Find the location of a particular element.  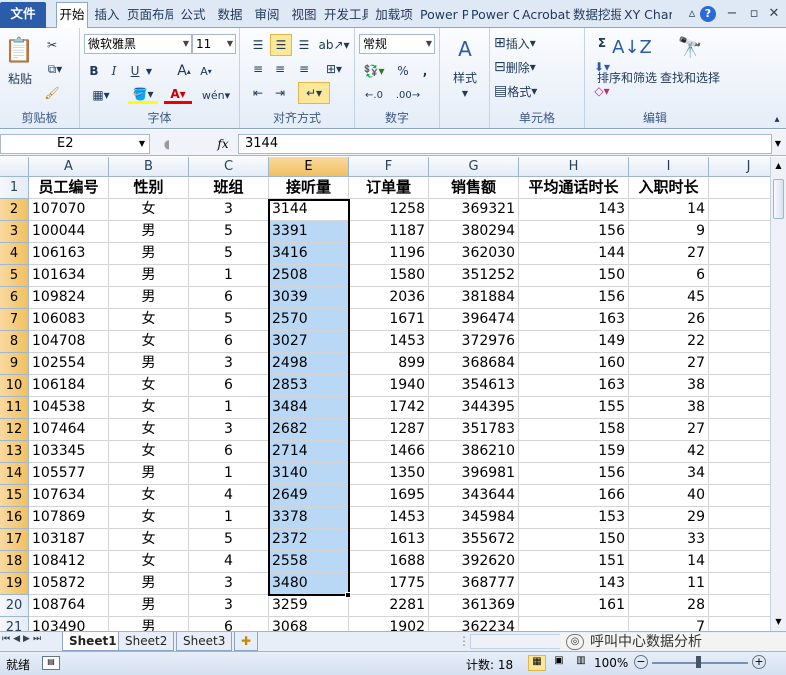

align-center-icon: ≡ is located at coordinates (280, 69).